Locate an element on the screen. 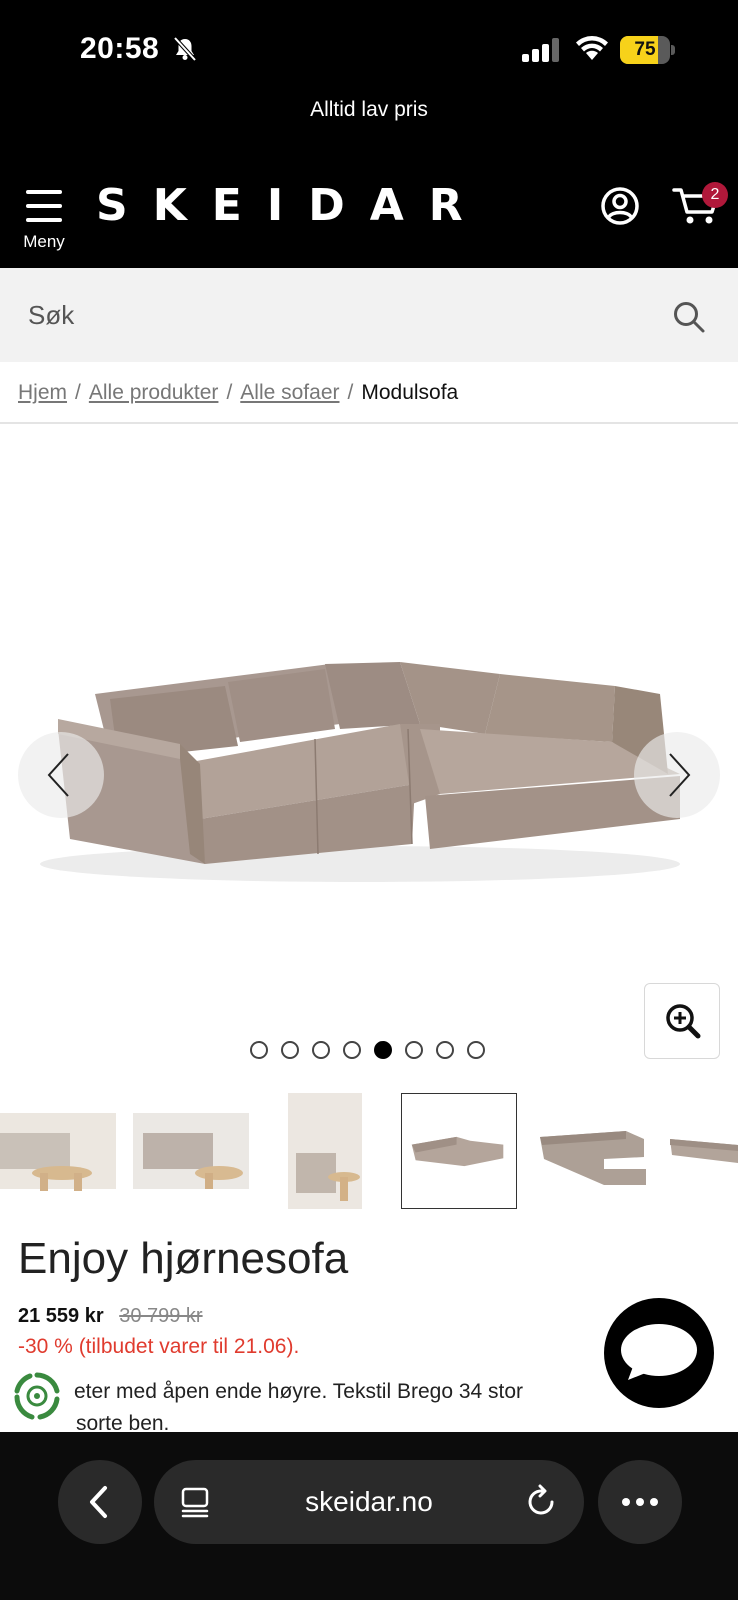  battery-level: 75 is located at coordinates (645, 49).